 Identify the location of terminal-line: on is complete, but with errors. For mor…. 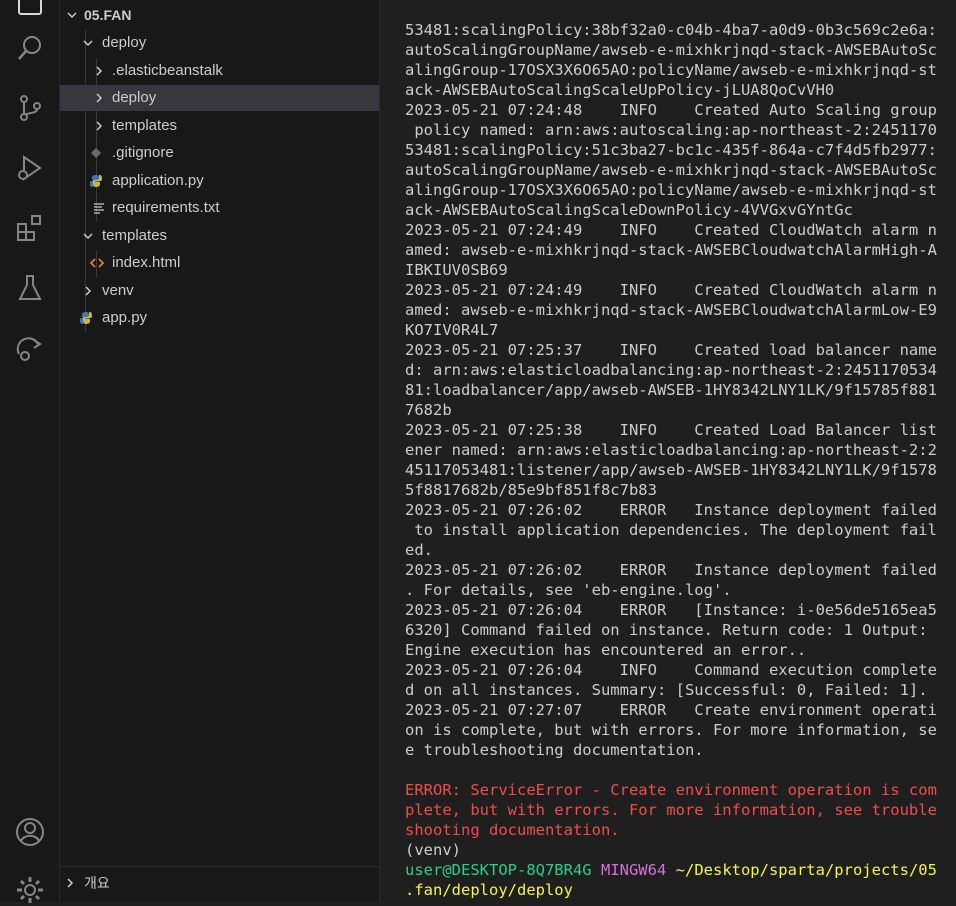
(671, 730).